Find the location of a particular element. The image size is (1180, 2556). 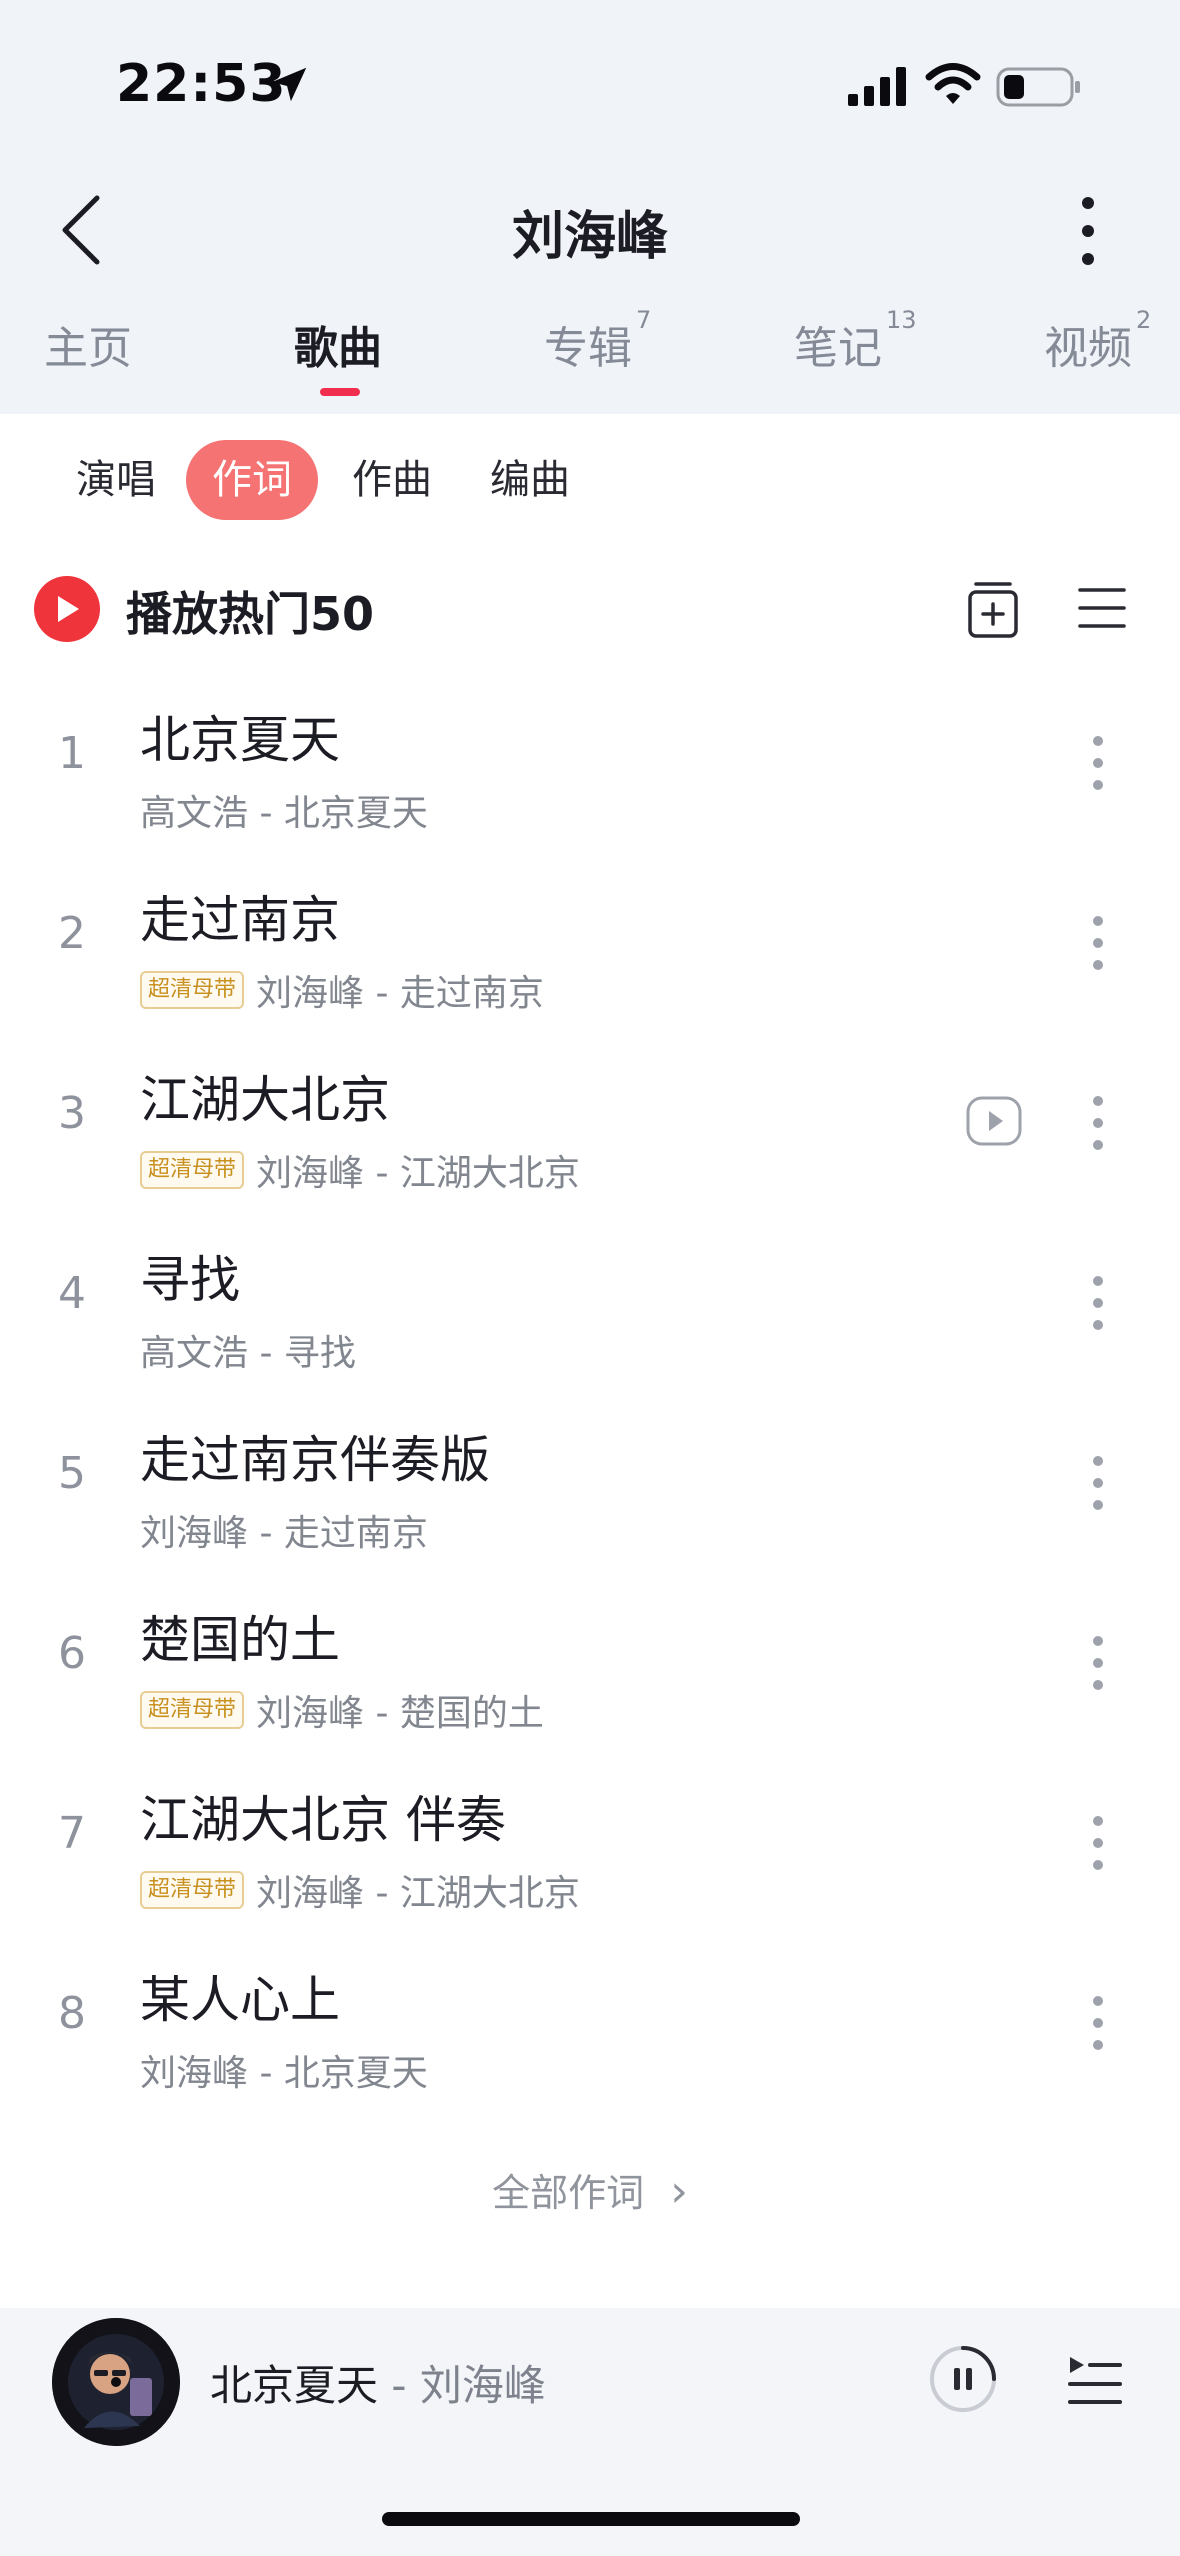

song-subtitle: 高文浩 - 北京夏天 is located at coordinates (284, 810).